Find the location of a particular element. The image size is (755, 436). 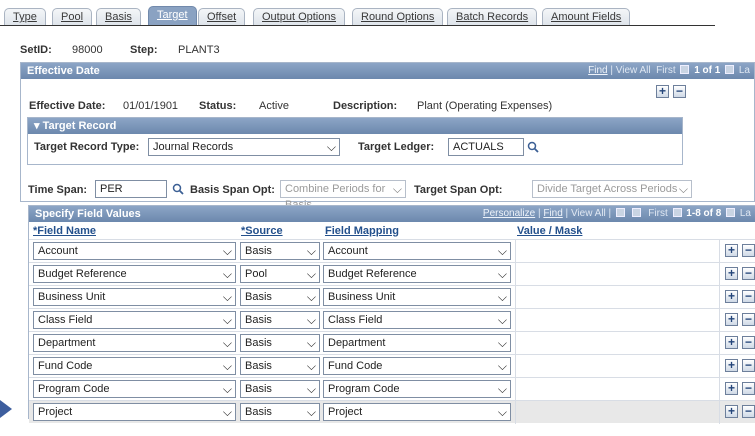

tab-batch-records: Batch Records is located at coordinates (492, 17).